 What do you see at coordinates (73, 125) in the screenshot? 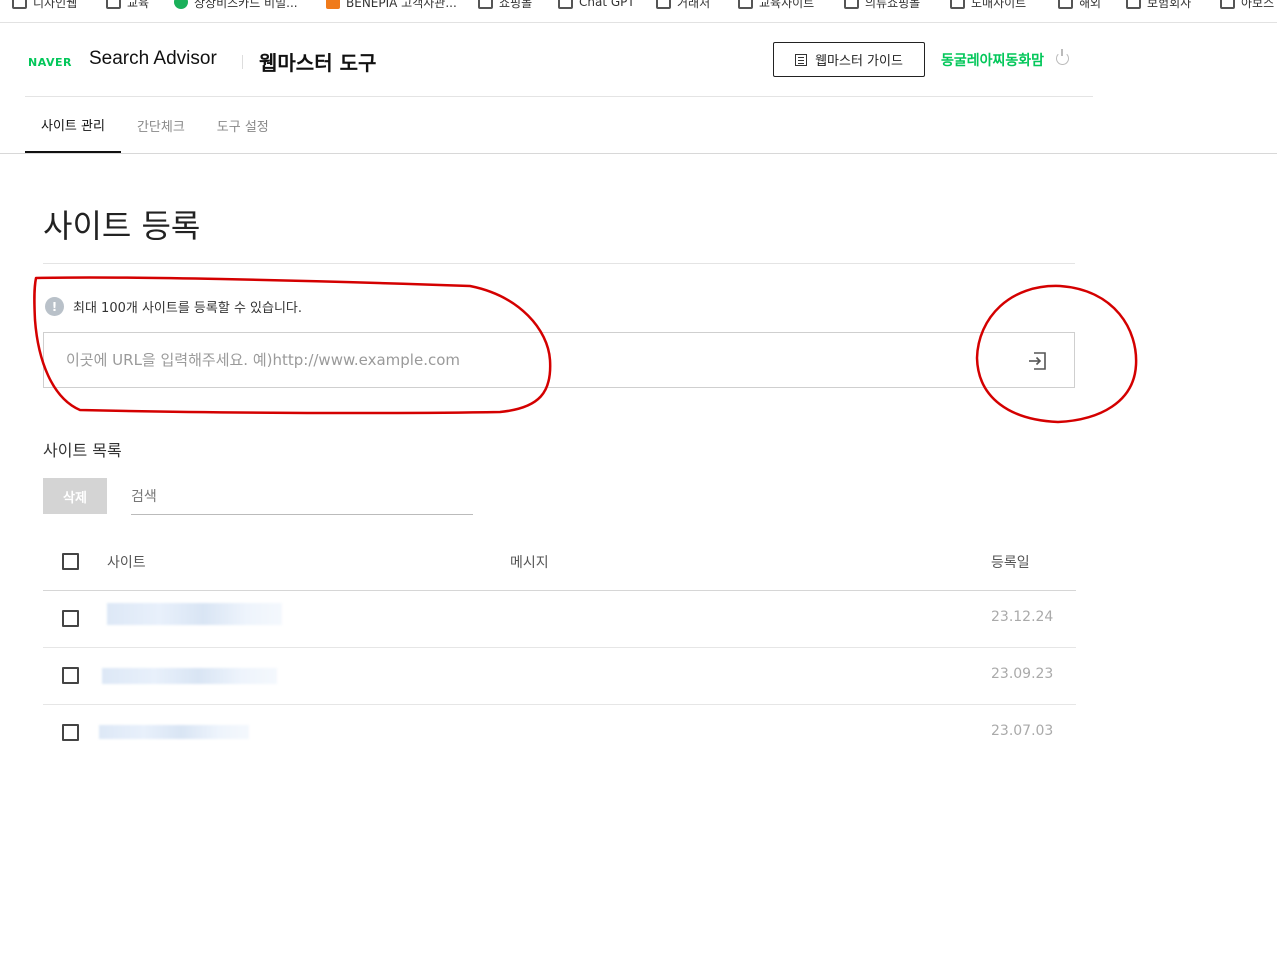
I see `tab-site-management: 사이트 관리` at bounding box center [73, 125].